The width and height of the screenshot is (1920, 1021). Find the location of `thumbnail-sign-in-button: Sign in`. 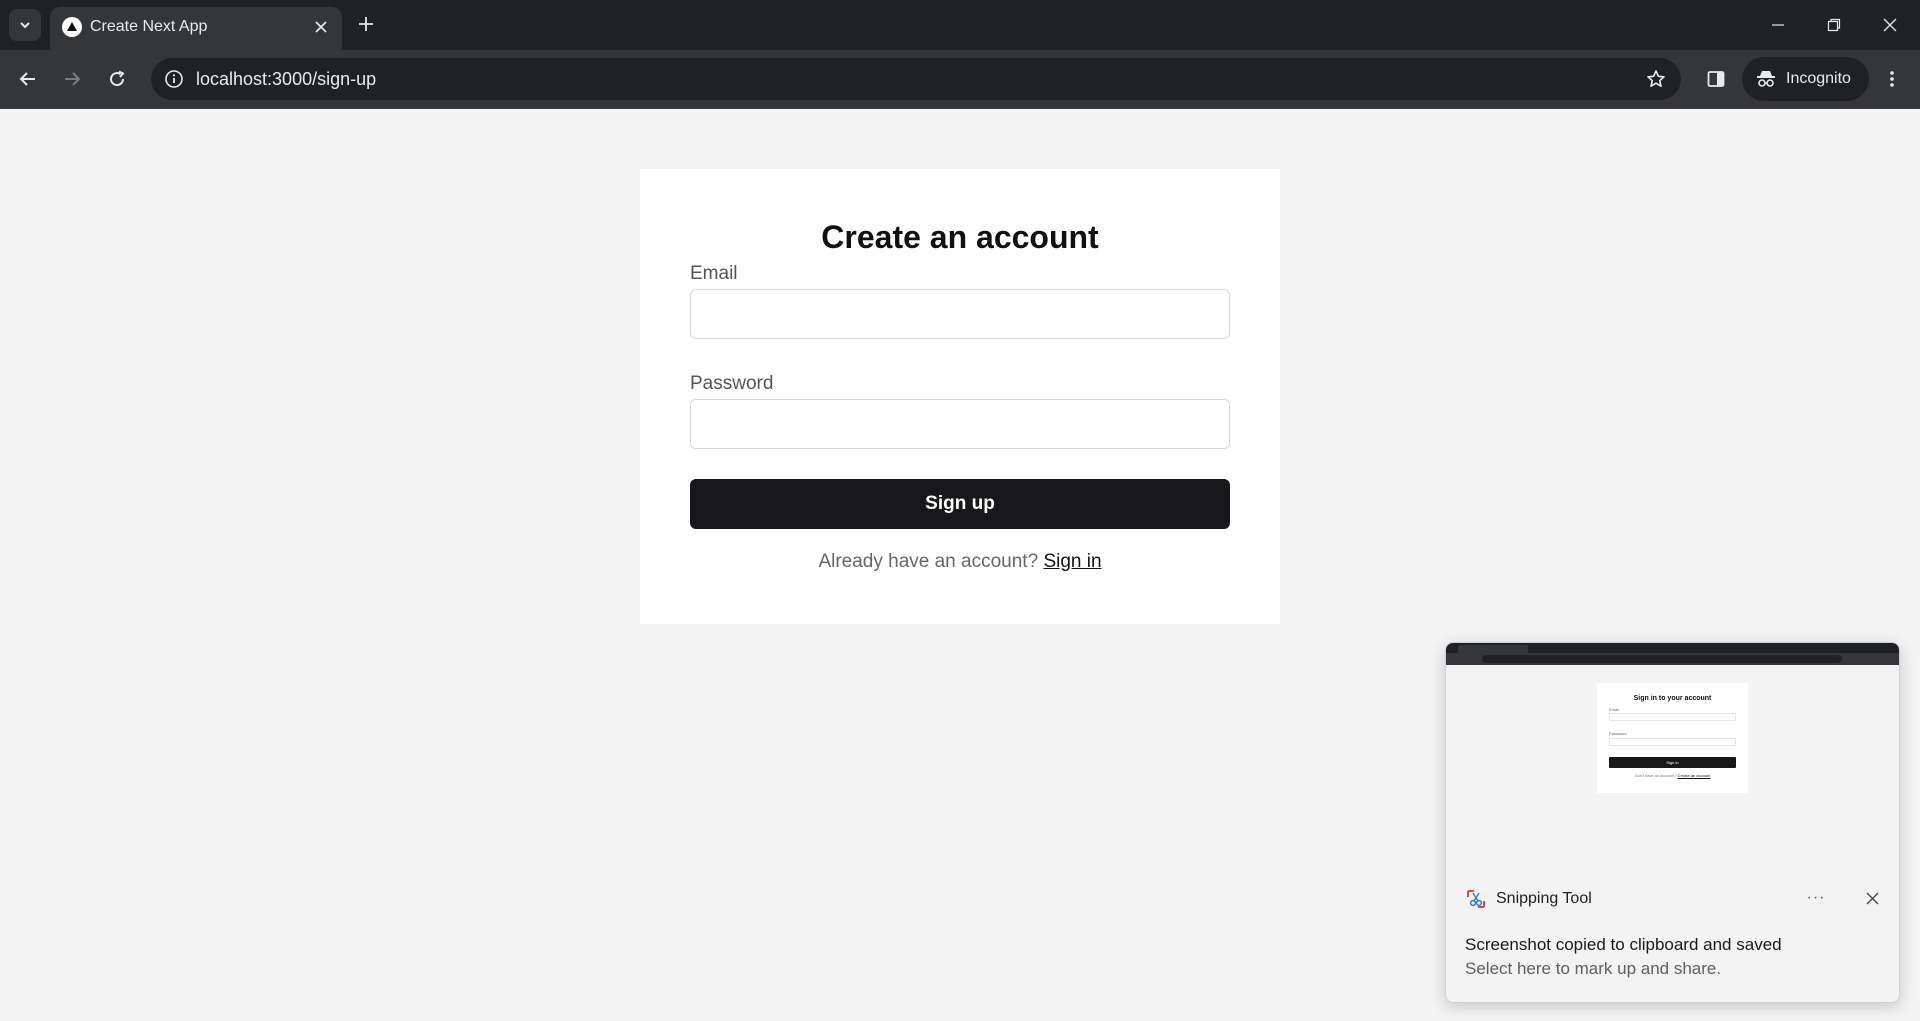

thumbnail-sign-in-button: Sign in is located at coordinates (1672, 762).